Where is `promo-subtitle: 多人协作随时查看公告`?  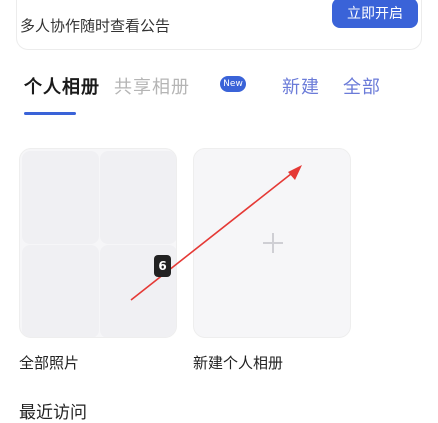 promo-subtitle: 多人协作随时查看公告 is located at coordinates (95, 26).